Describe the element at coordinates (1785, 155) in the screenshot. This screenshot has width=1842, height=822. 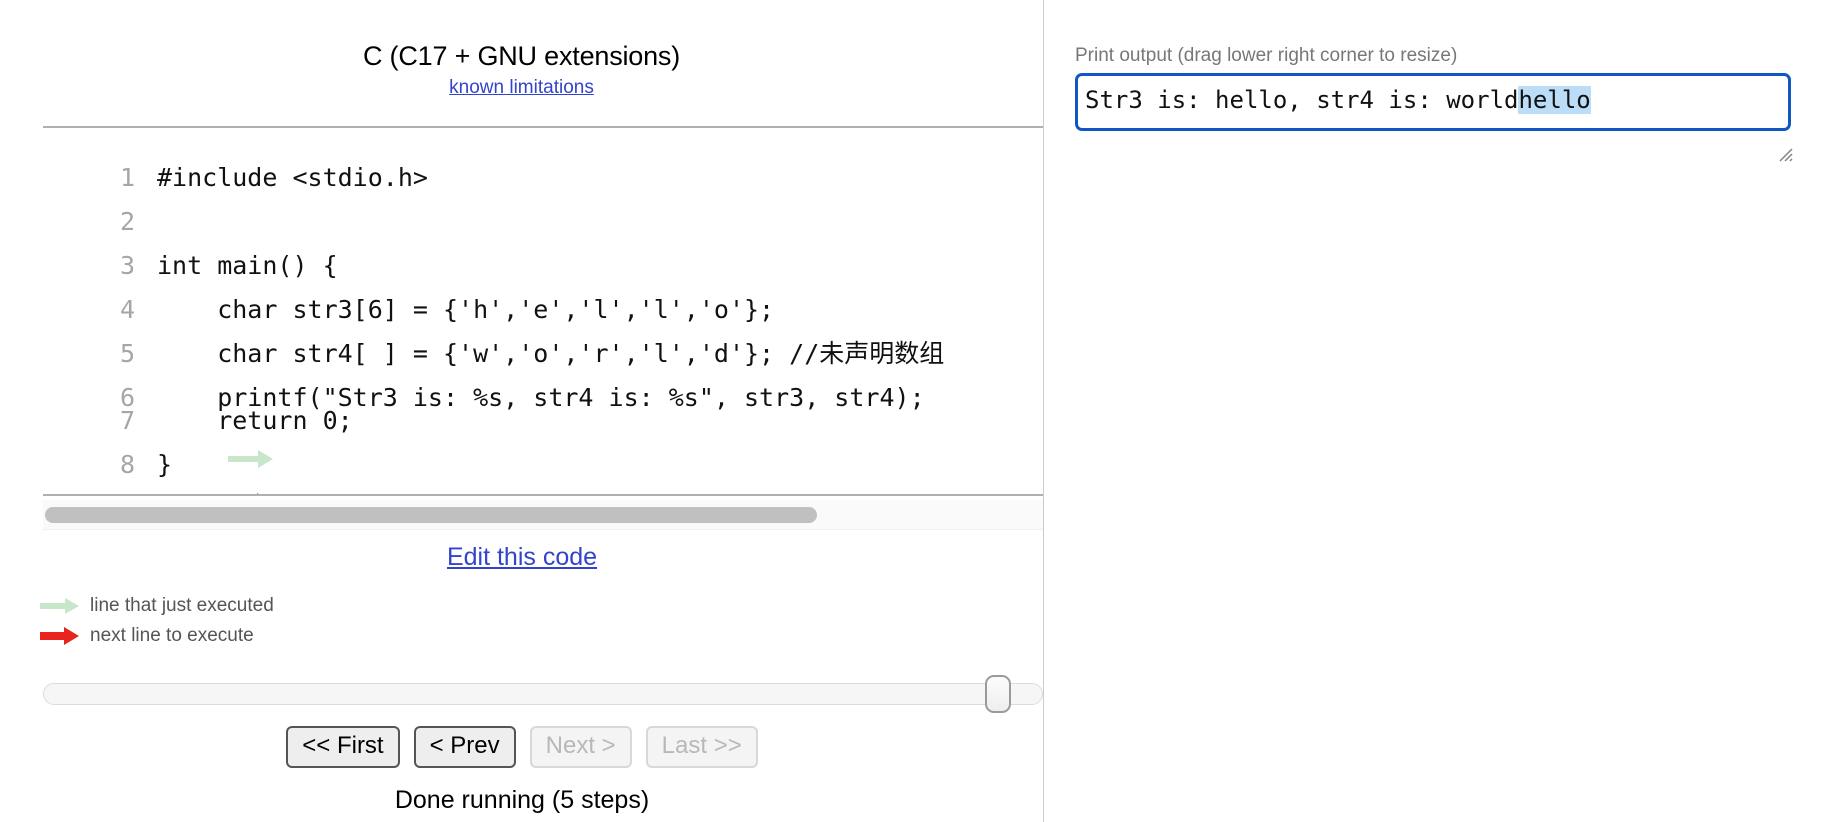
I see `resize-corner-icon` at that location.